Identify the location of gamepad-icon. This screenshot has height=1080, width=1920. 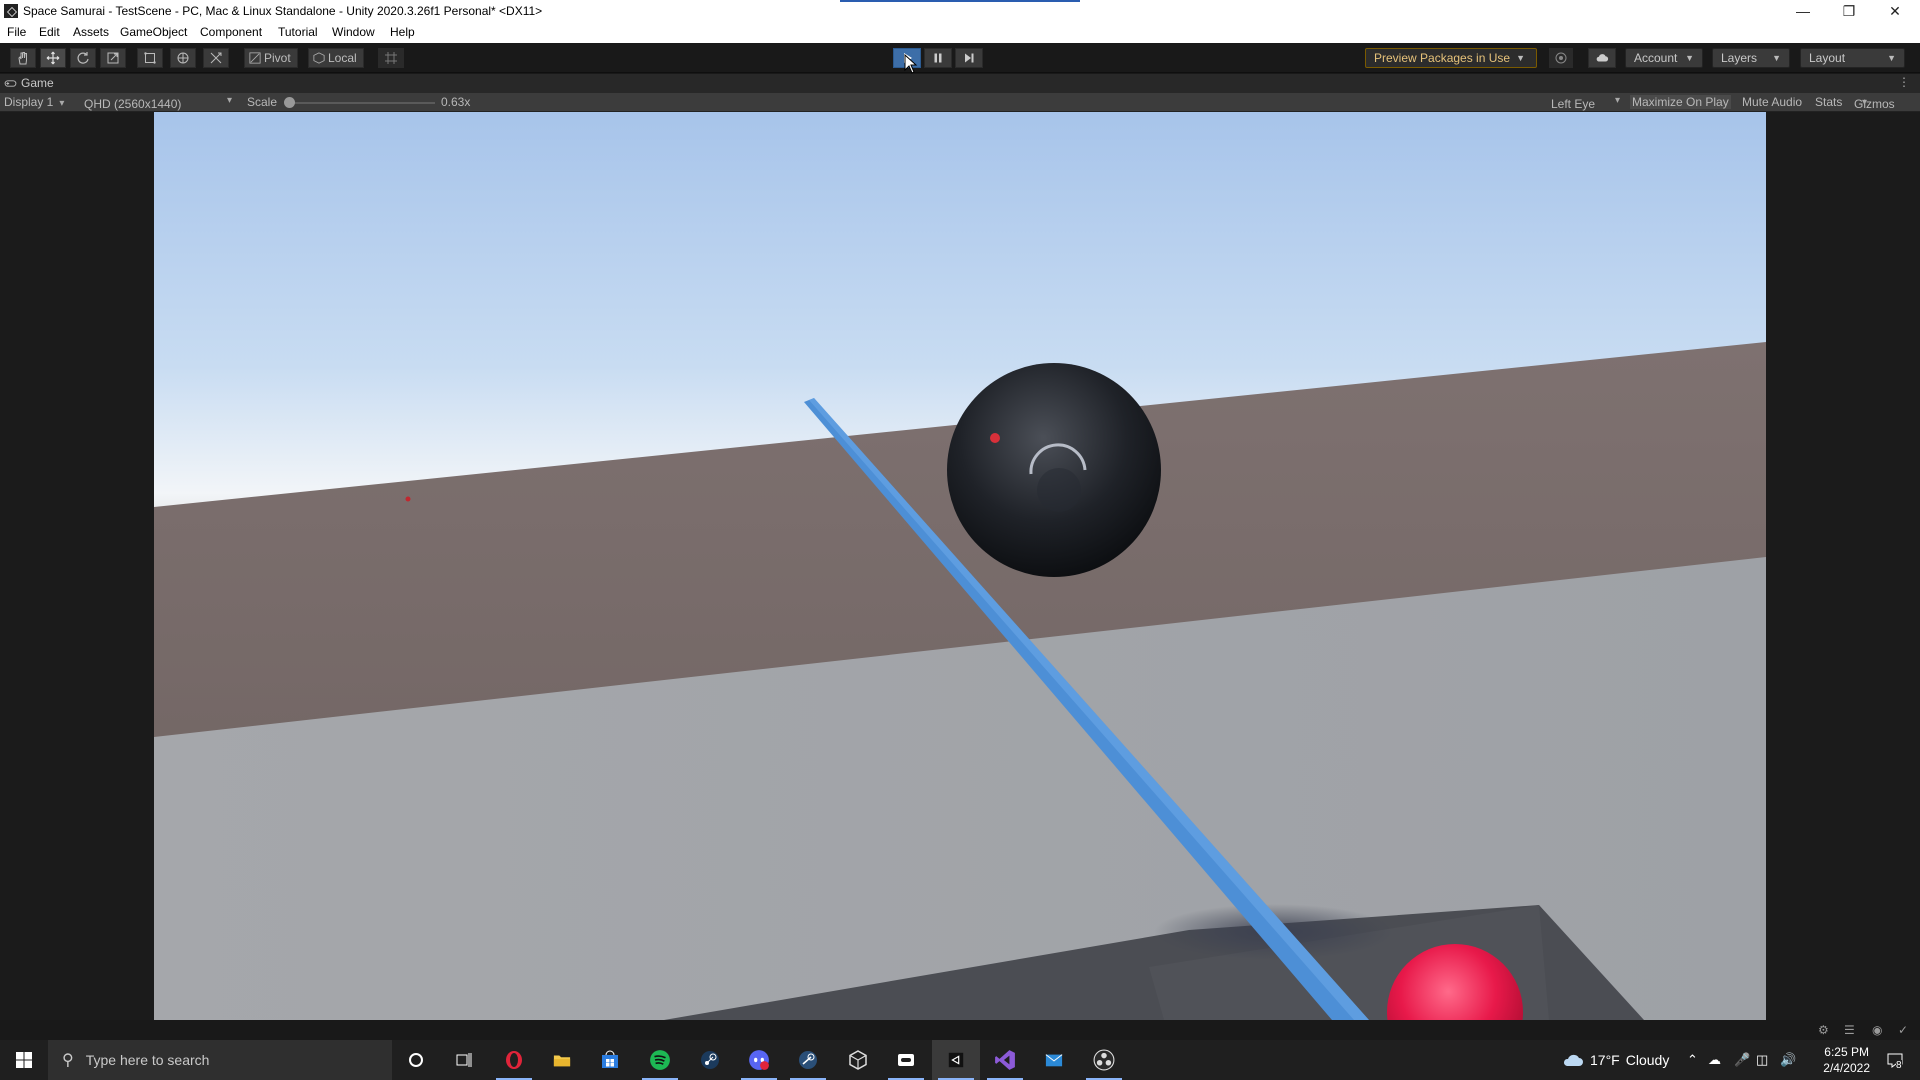
(10, 83).